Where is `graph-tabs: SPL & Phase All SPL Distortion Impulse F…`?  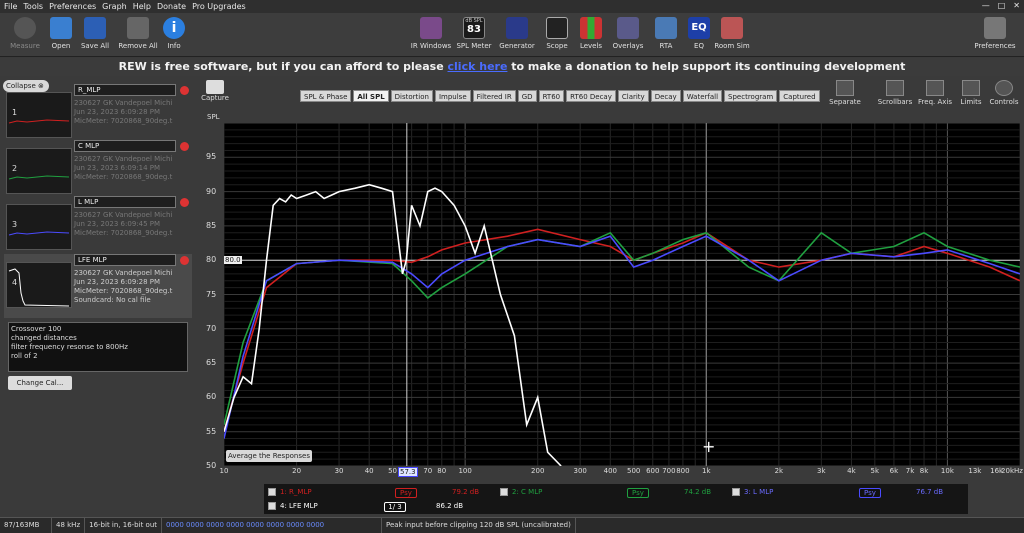 graph-tabs: SPL & Phase All SPL Distortion Impulse F… is located at coordinates (560, 96).